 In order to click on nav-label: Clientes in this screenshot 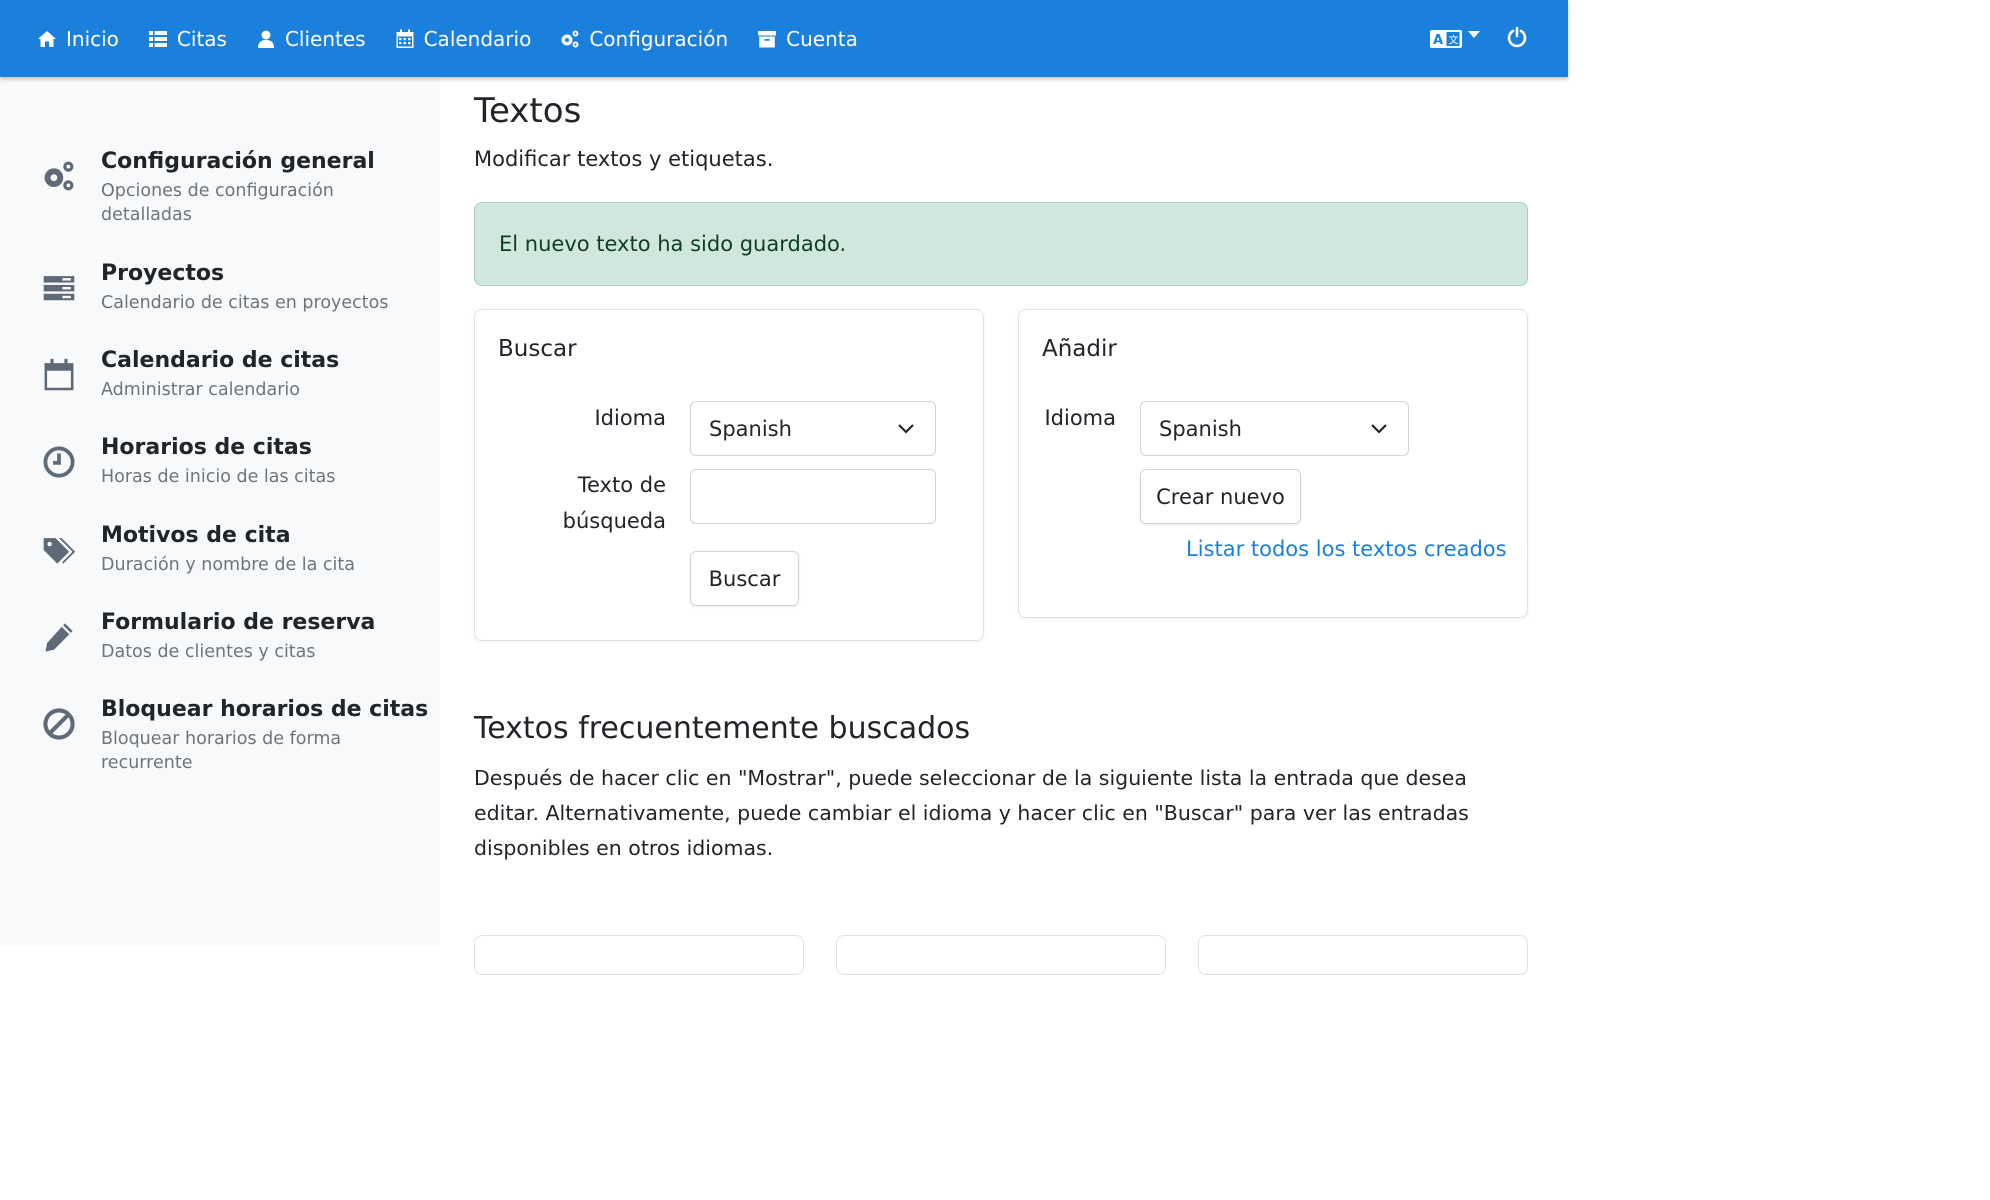, I will do `click(325, 38)`.